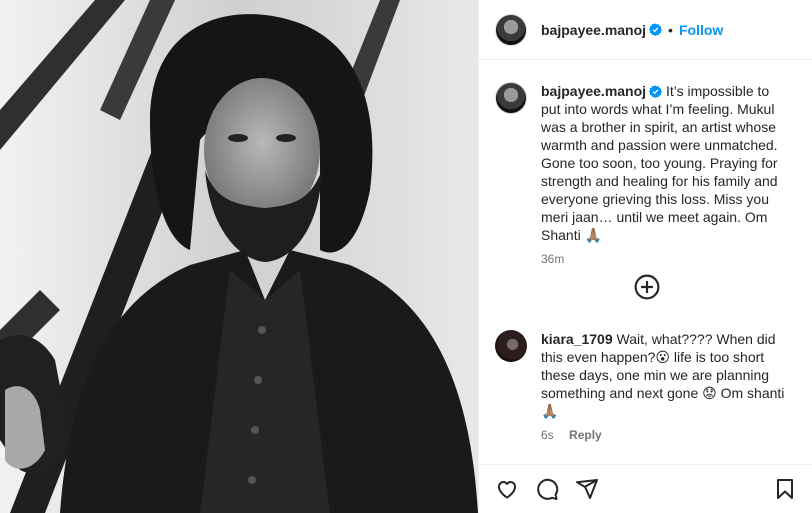 The width and height of the screenshot is (812, 513). I want to click on caption-username: bajpayee.manoj, so click(593, 91).